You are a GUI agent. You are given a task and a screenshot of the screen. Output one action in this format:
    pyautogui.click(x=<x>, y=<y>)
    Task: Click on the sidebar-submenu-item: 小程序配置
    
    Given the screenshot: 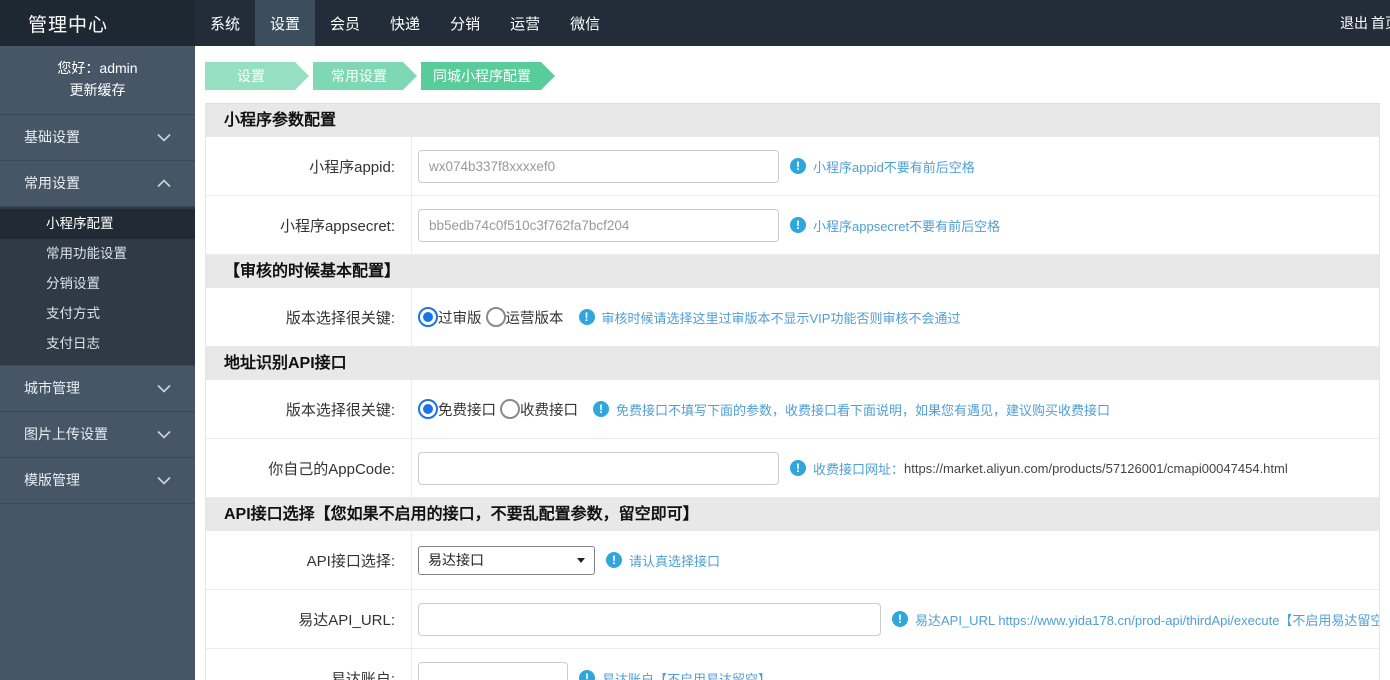 What is the action you would take?
    pyautogui.click(x=97, y=223)
    